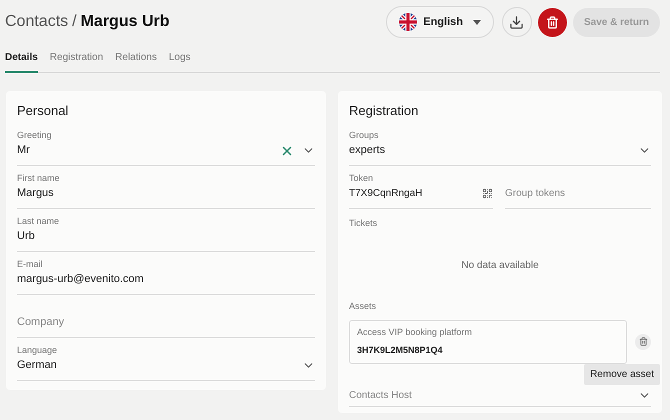  Describe the element at coordinates (363, 223) in the screenshot. I see `field-label: Tickets` at that location.